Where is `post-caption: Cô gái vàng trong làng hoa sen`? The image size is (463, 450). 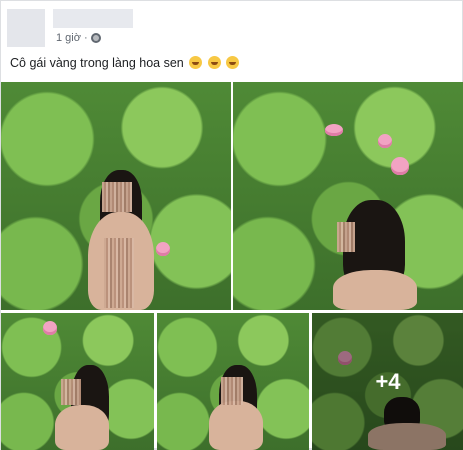 post-caption: Cô gái vàng trong làng hoa sen is located at coordinates (125, 63).